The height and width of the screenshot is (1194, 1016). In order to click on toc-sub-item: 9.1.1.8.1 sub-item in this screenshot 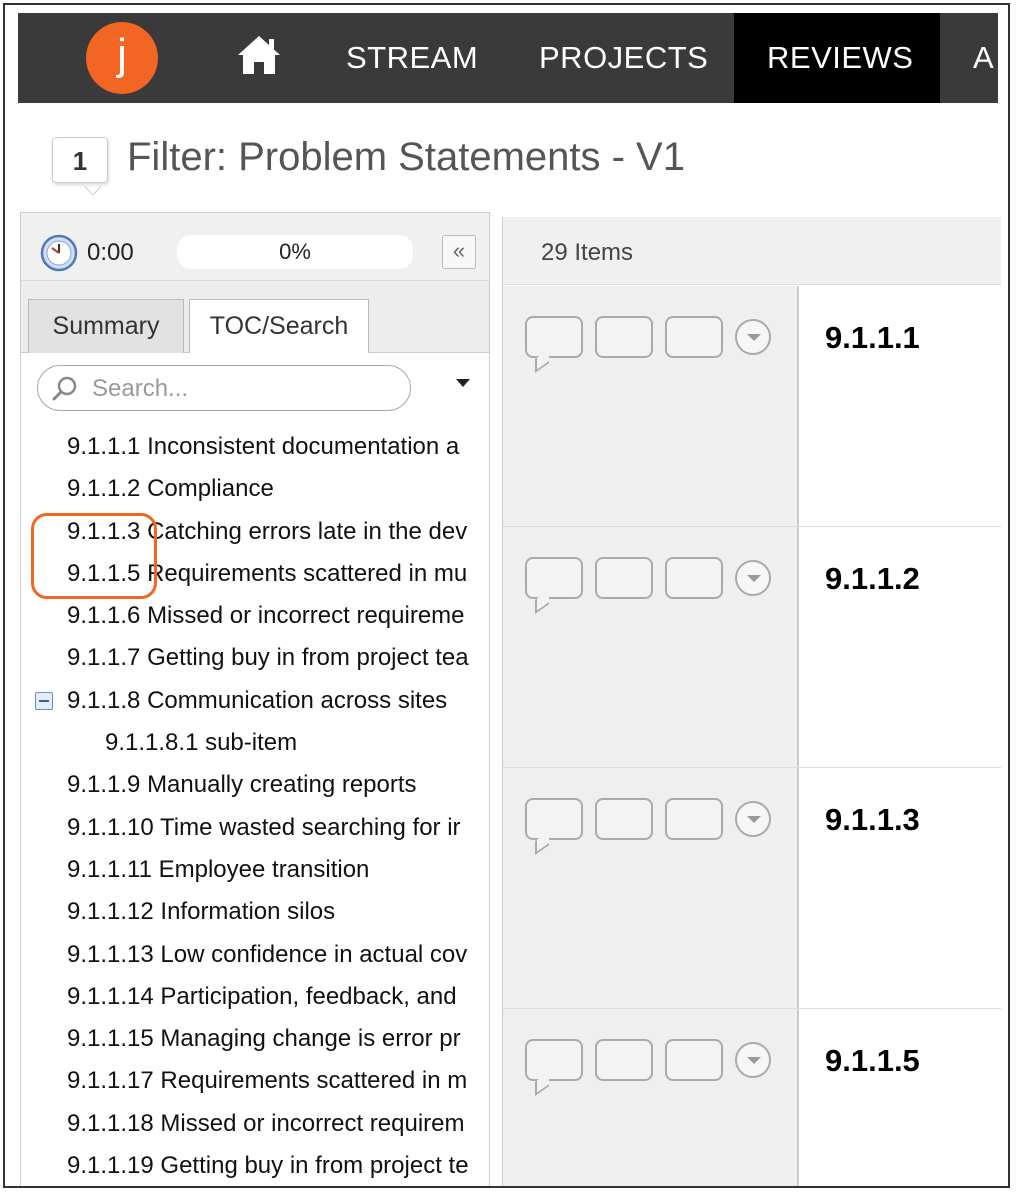, I will do `click(255, 743)`.